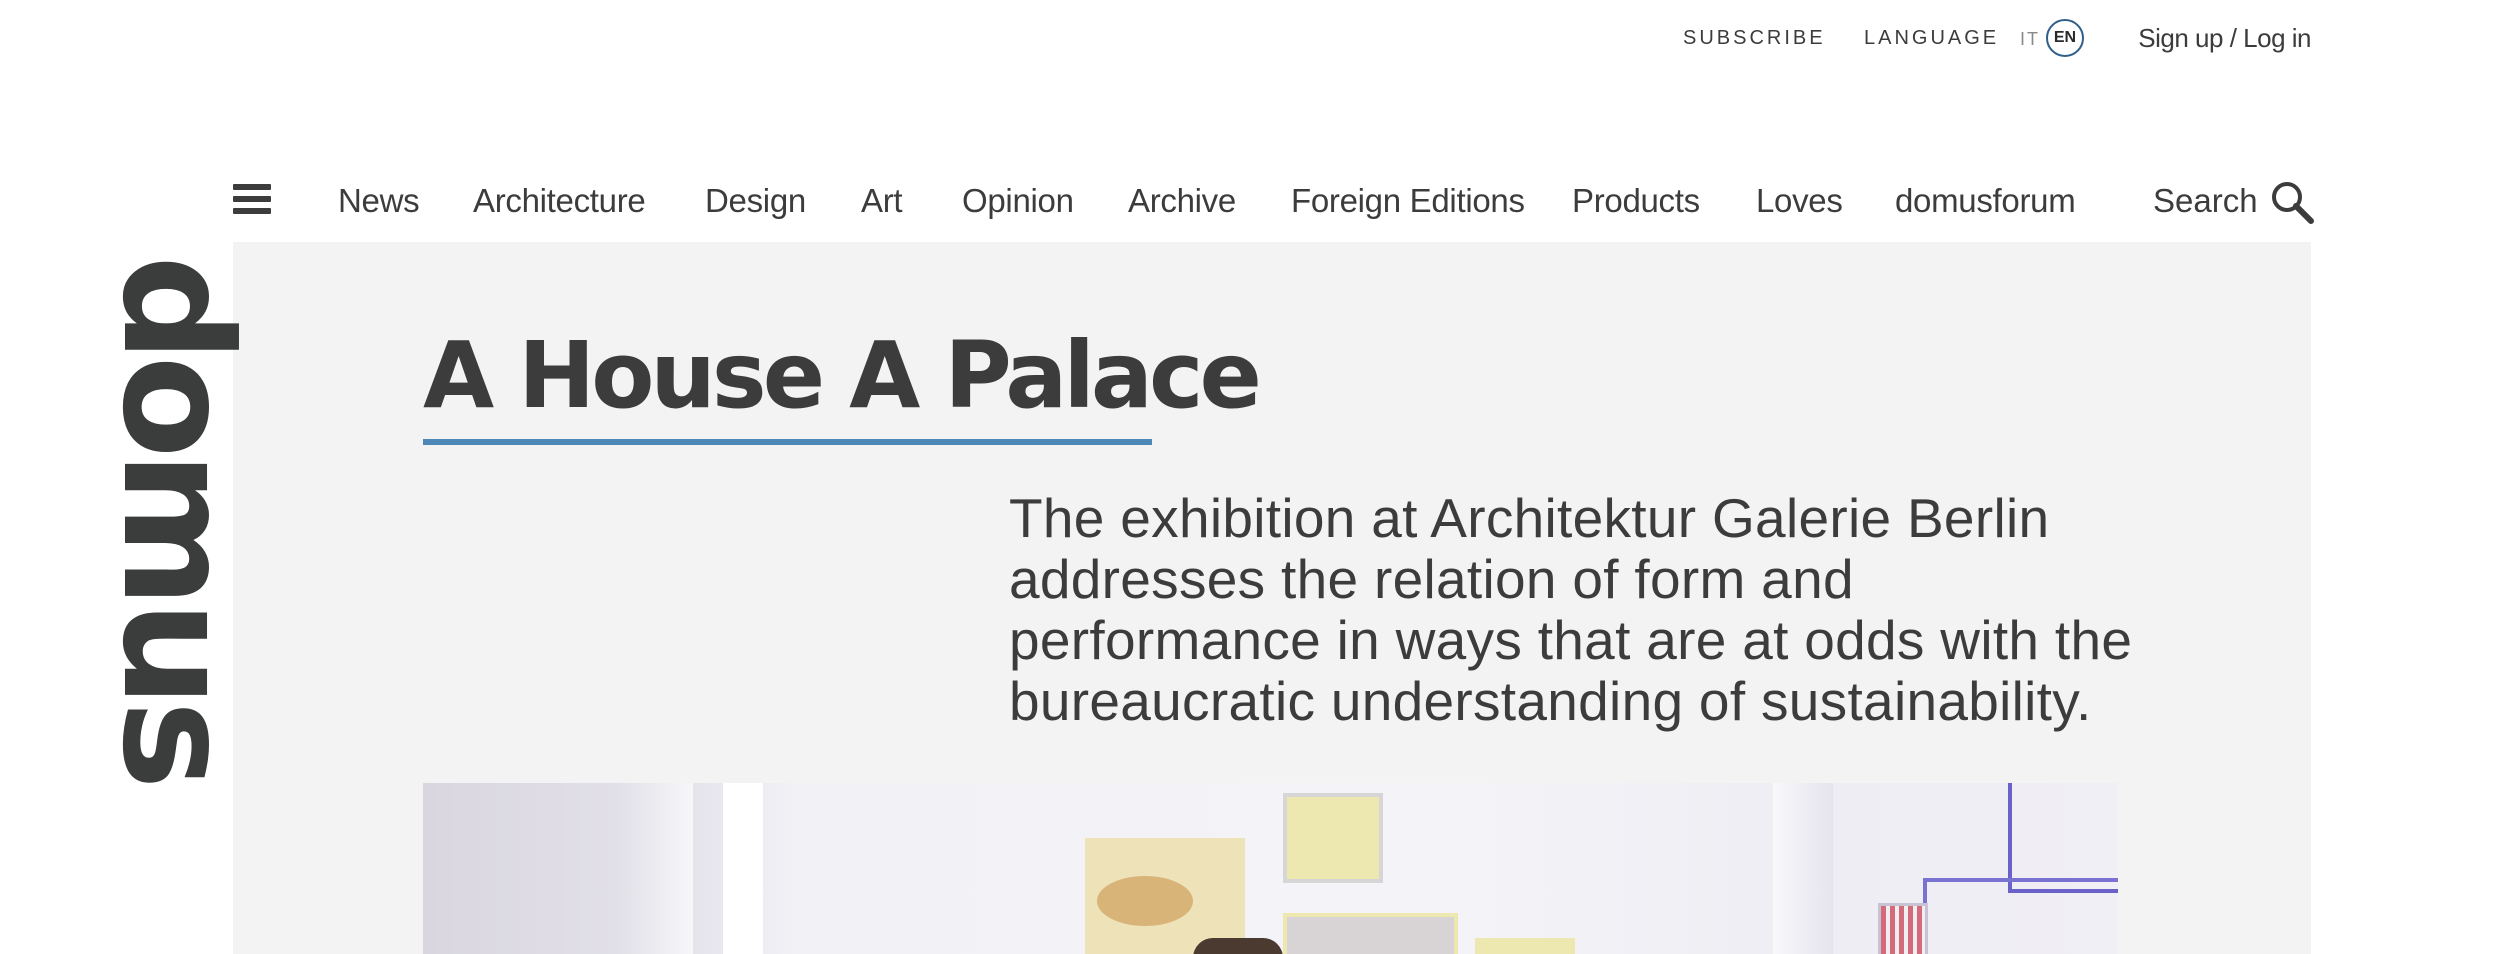  Describe the element at coordinates (1636, 201) in the screenshot. I see `nav-item-products: Products` at that location.